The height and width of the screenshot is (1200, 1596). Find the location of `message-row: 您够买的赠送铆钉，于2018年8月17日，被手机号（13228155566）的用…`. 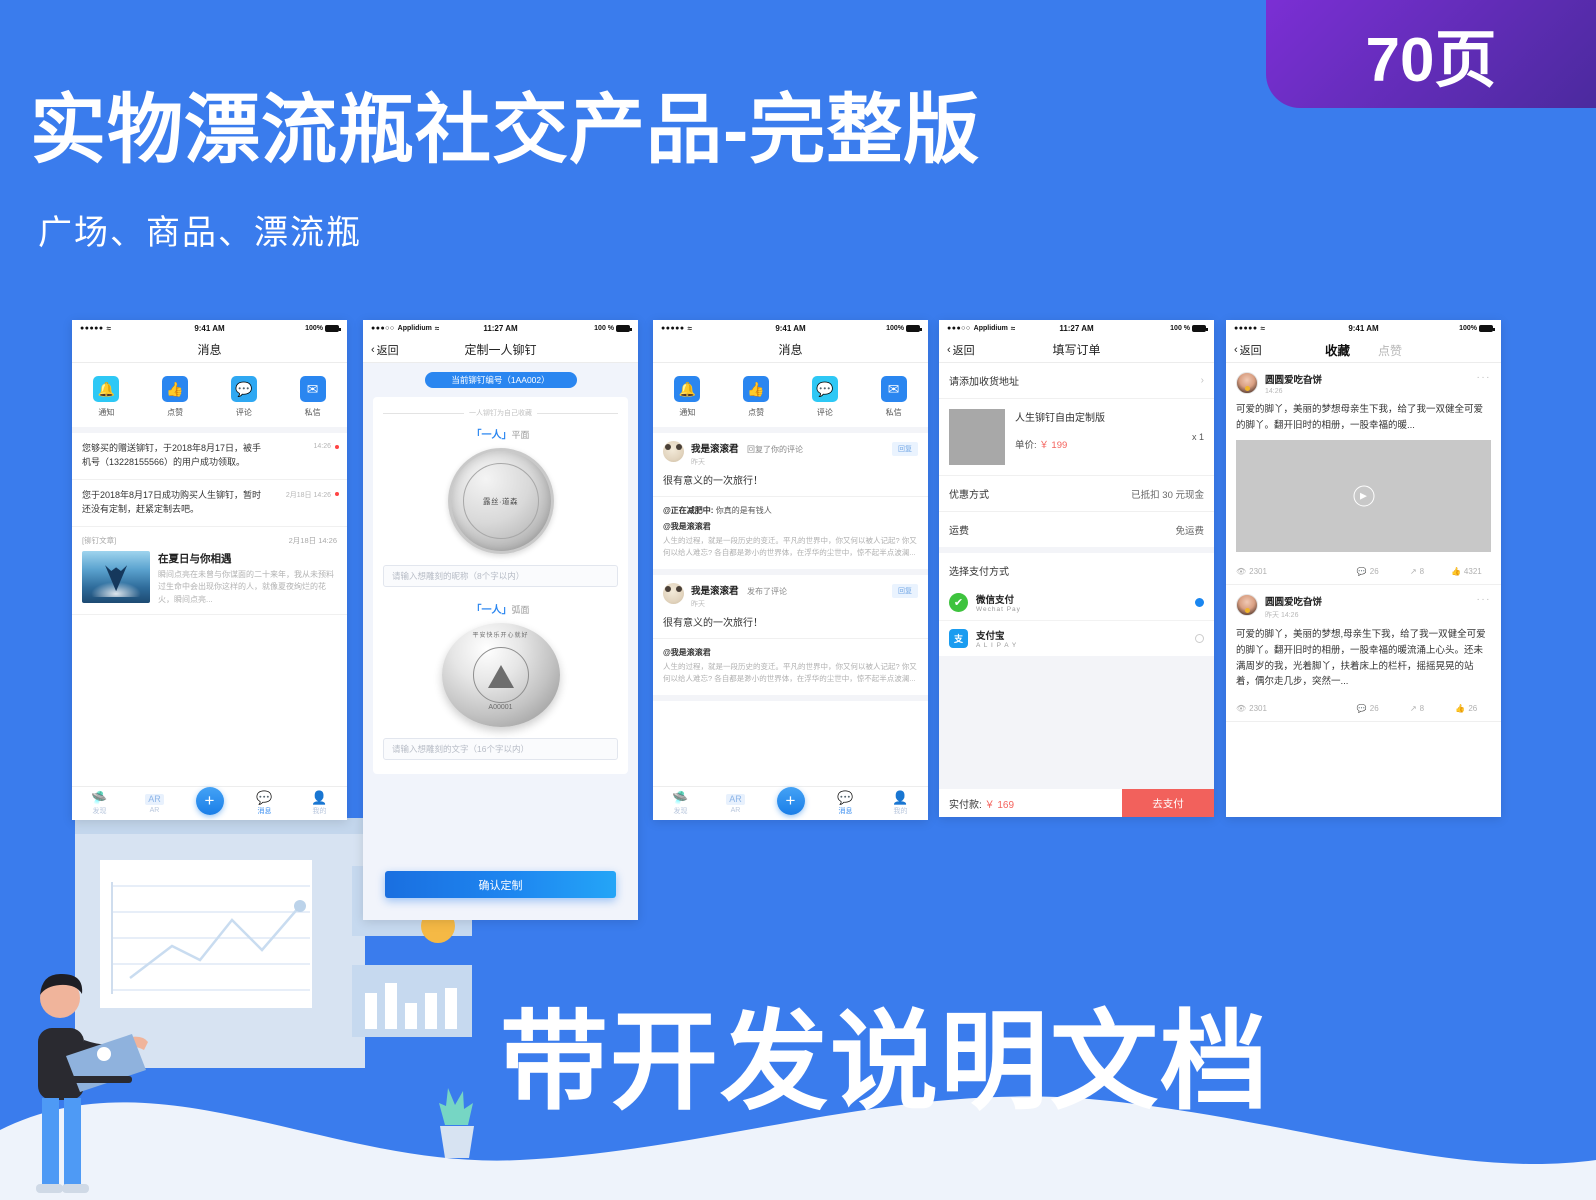

message-row: 您够买的赠送铆钉，于2018年8月17日，被手机号（13228155566）的用… is located at coordinates (209, 456).